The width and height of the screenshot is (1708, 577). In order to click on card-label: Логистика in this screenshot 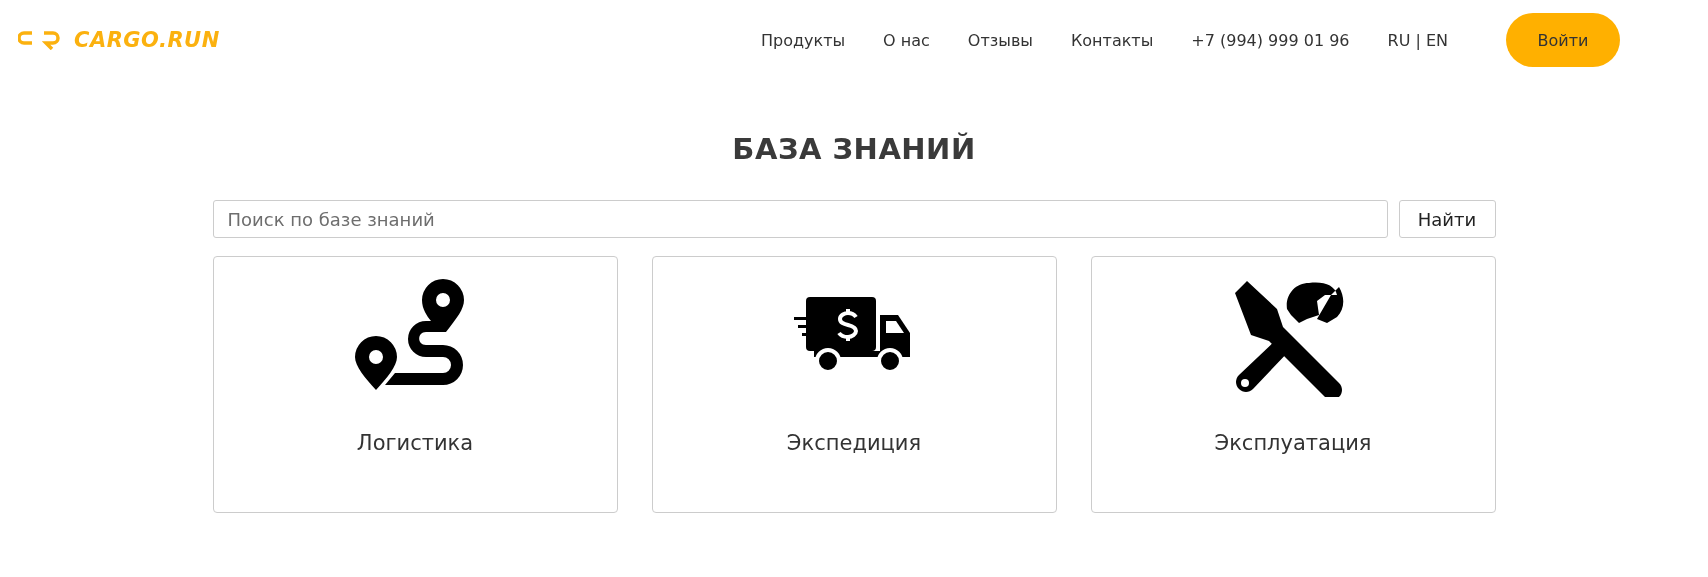, I will do `click(415, 443)`.